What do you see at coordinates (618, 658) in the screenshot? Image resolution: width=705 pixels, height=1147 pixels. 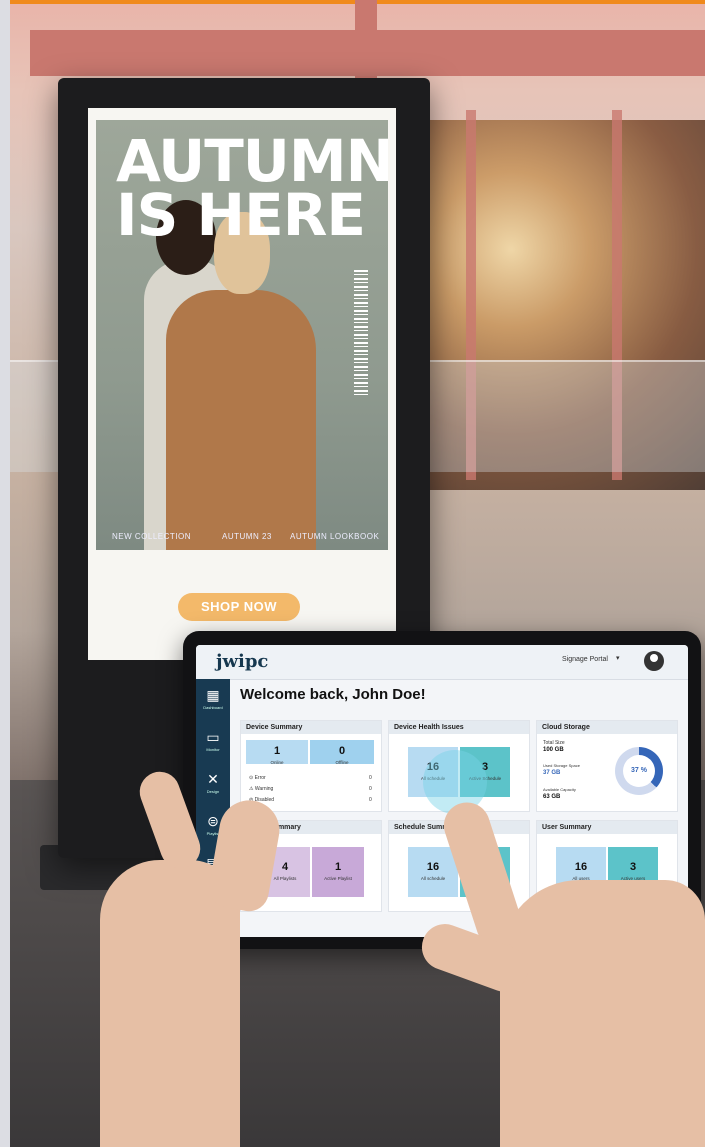 I see `chevron-down-icon: ▾` at bounding box center [618, 658].